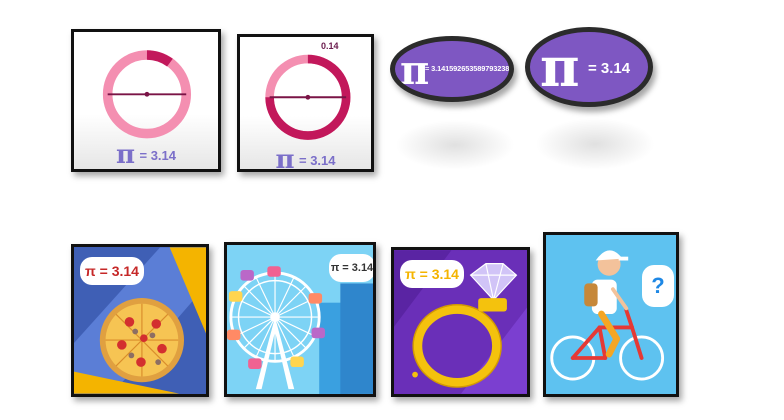 The image size is (784, 420). What do you see at coordinates (560, 67) in the screenshot?
I see `pi-symbol: π` at bounding box center [560, 67].